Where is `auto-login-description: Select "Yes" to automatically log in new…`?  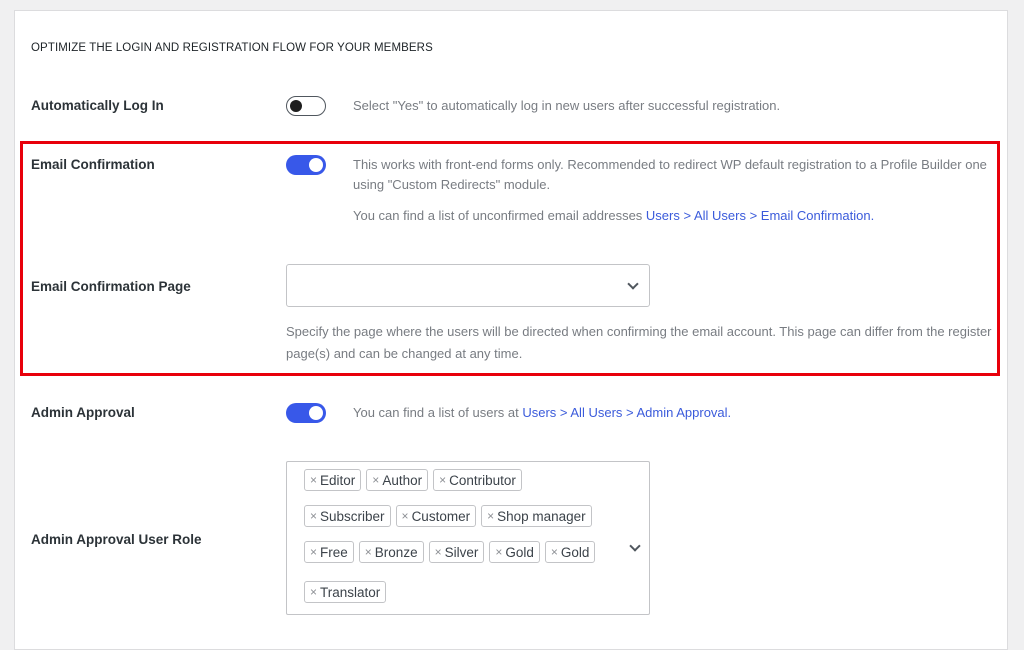 auto-login-description: Select "Yes" to automatically log in new… is located at coordinates (567, 105).